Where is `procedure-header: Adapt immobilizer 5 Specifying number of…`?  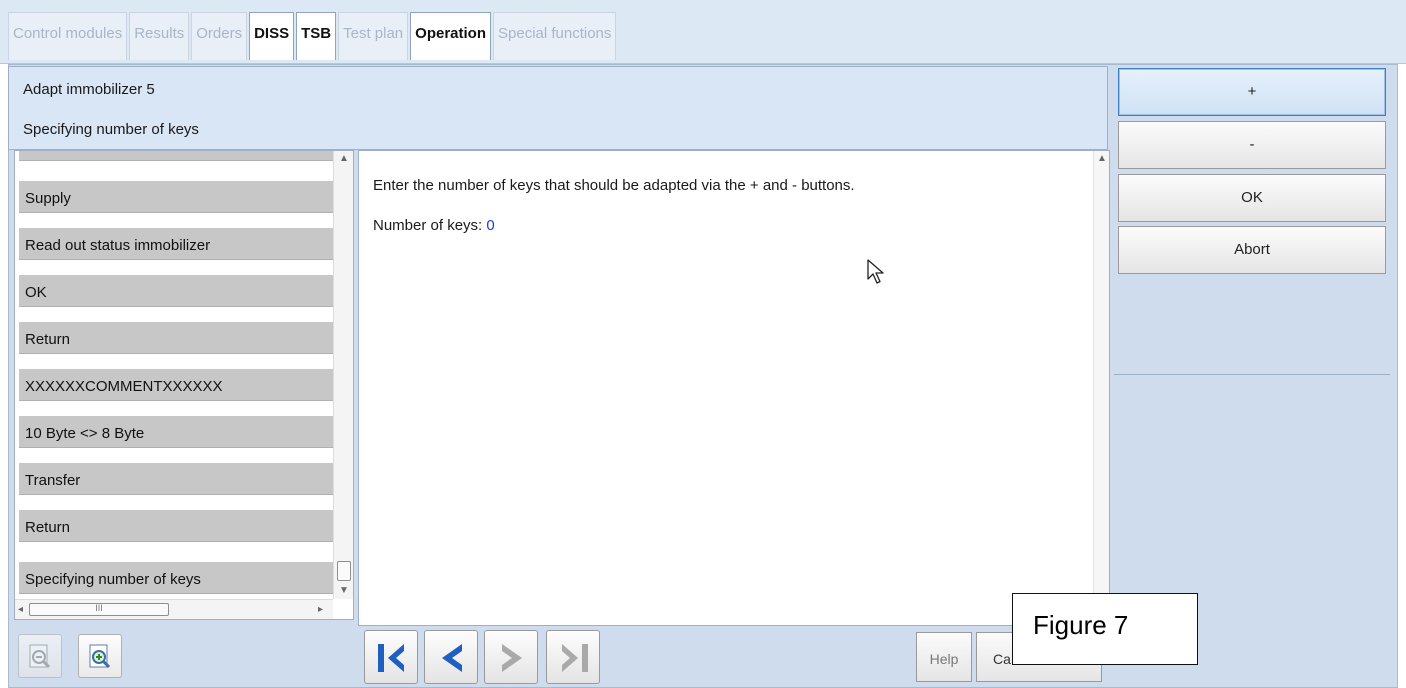
procedure-header: Adapt immobilizer 5 Specifying number of… is located at coordinates (558, 108).